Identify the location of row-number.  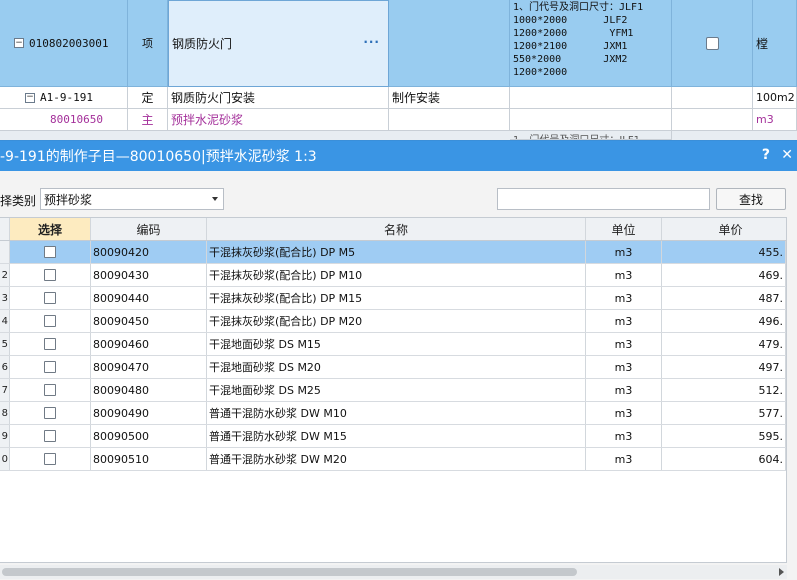
(5, 252).